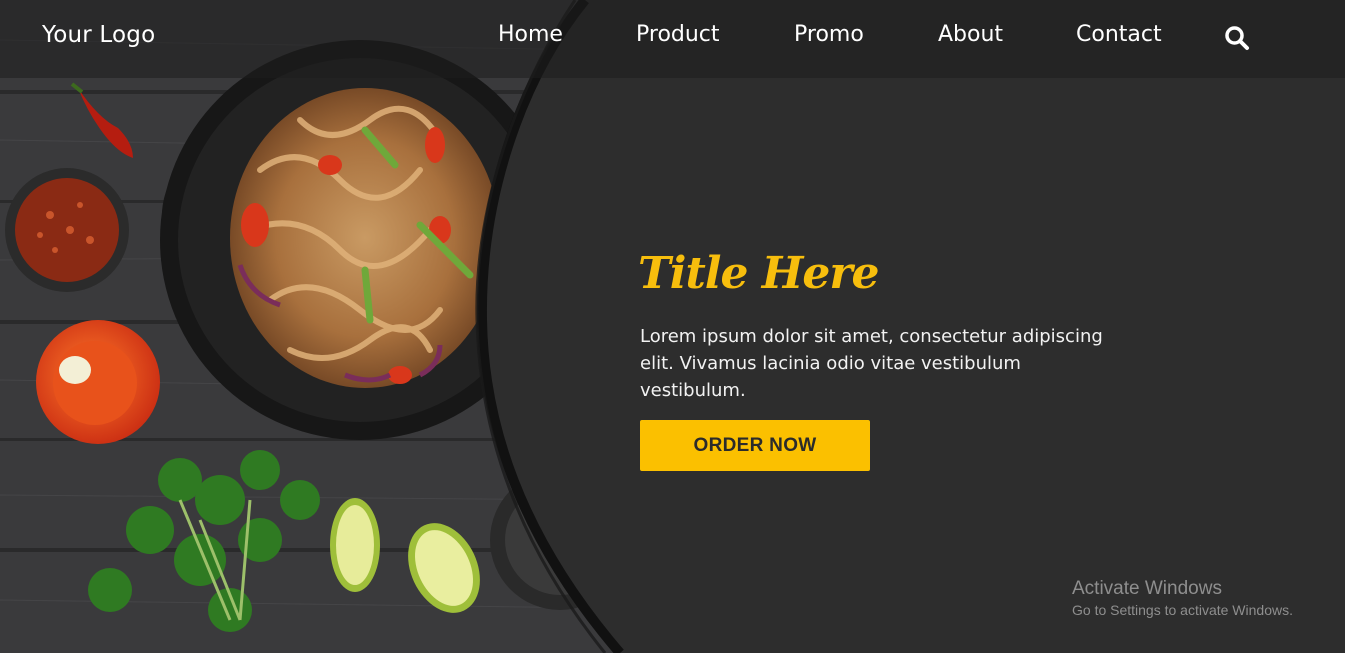  I want to click on watermark-subtitle: Go to Settings to activate Windows., so click(1182, 610).